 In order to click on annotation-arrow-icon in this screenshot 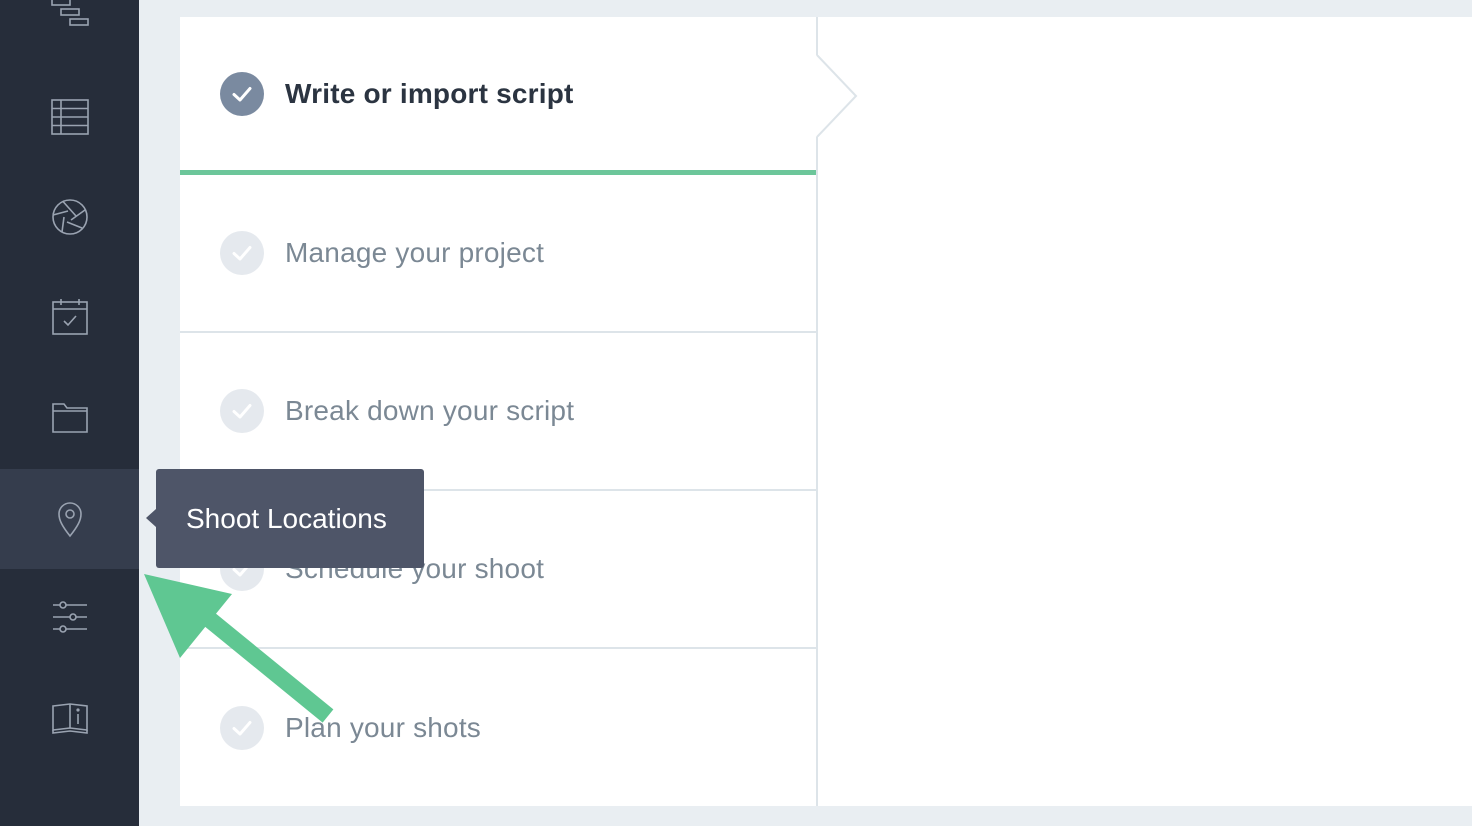, I will do `click(239, 648)`.